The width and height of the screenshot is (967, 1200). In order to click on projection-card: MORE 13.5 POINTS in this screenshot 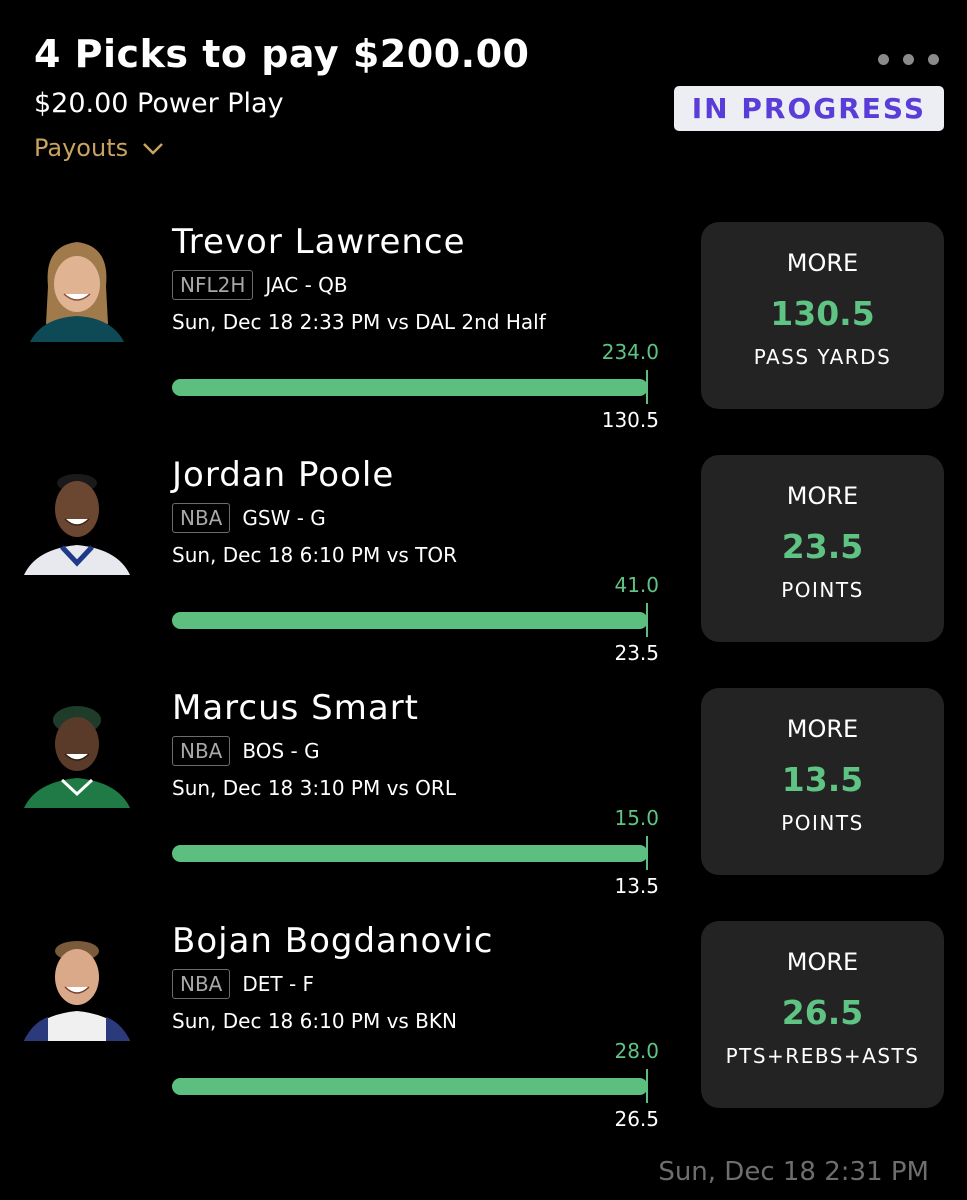, I will do `click(822, 781)`.